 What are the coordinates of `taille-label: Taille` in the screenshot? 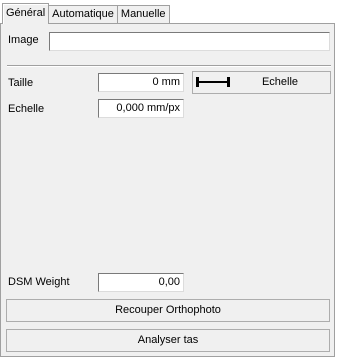 It's located at (21, 83).